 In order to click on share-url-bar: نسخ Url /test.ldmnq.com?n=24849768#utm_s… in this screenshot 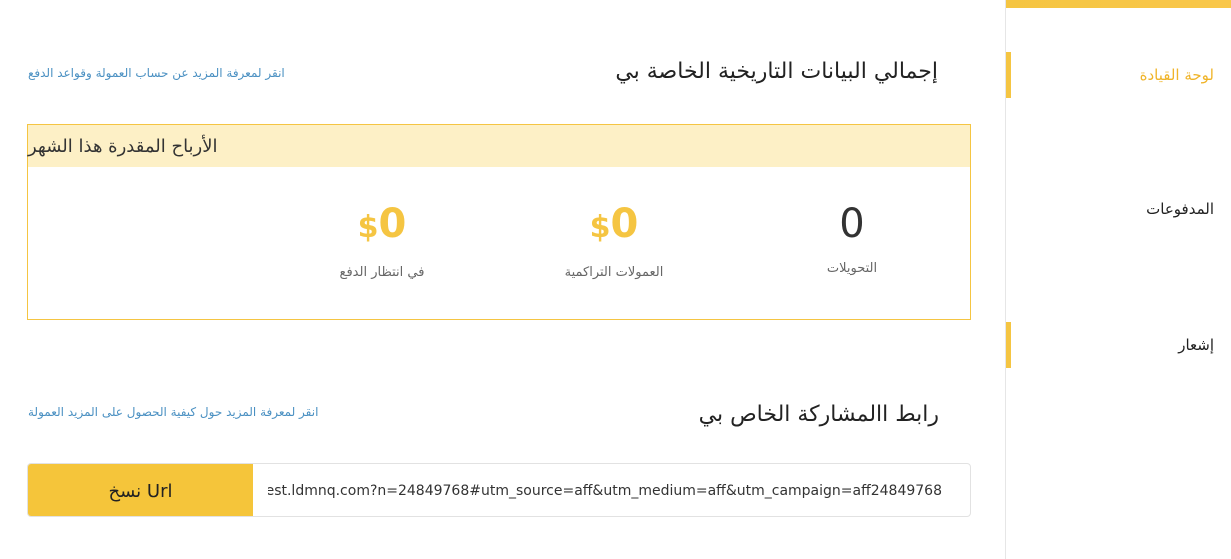, I will do `click(499, 490)`.